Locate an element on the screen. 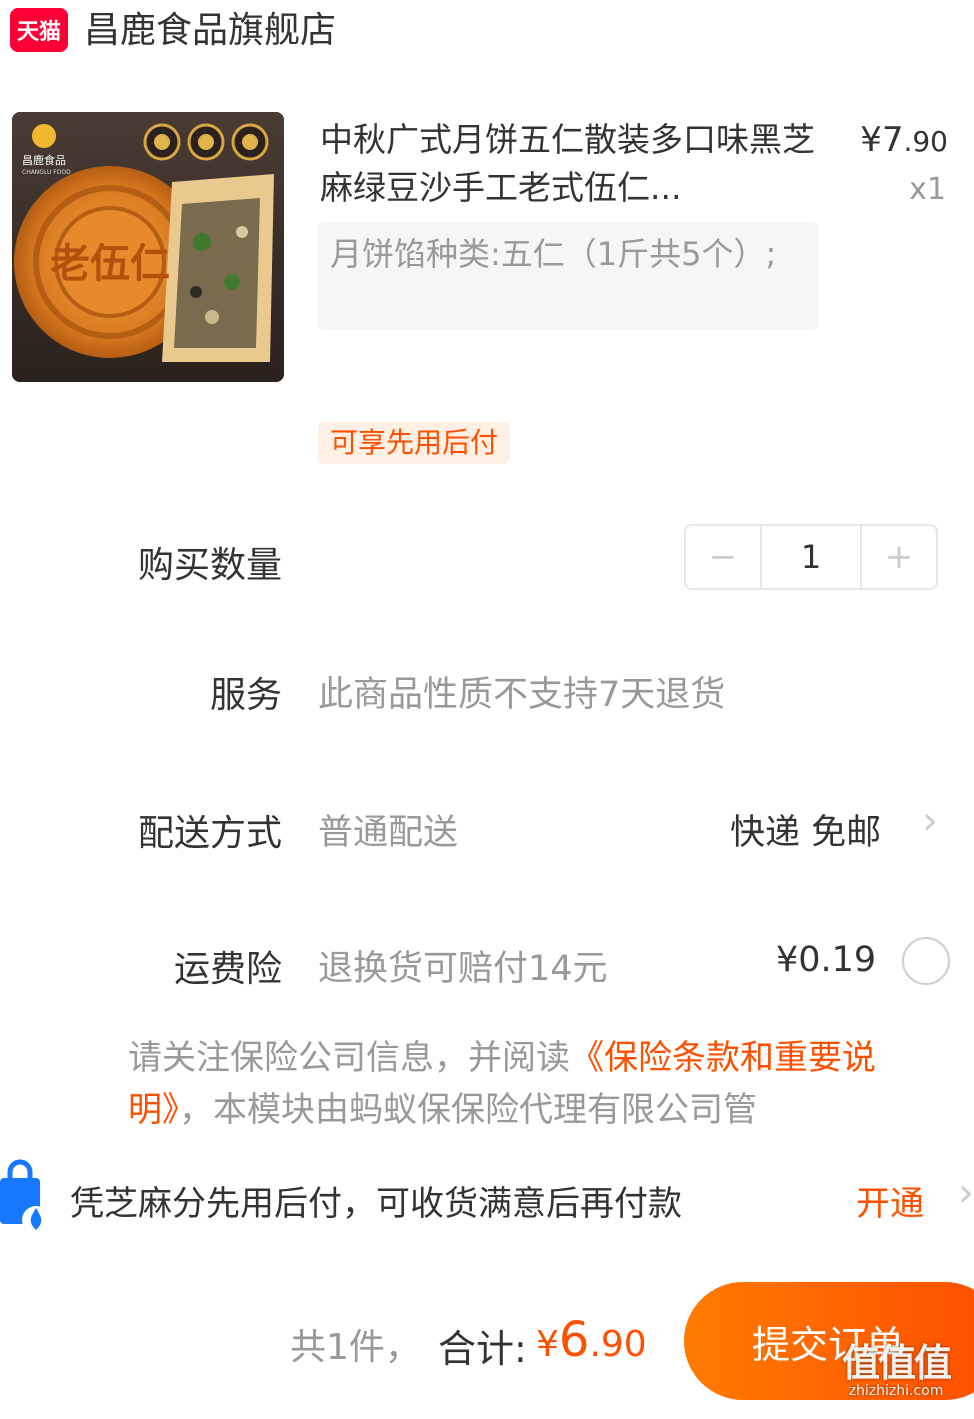  watermark-logo: 值值值 is located at coordinates (896, 1363).